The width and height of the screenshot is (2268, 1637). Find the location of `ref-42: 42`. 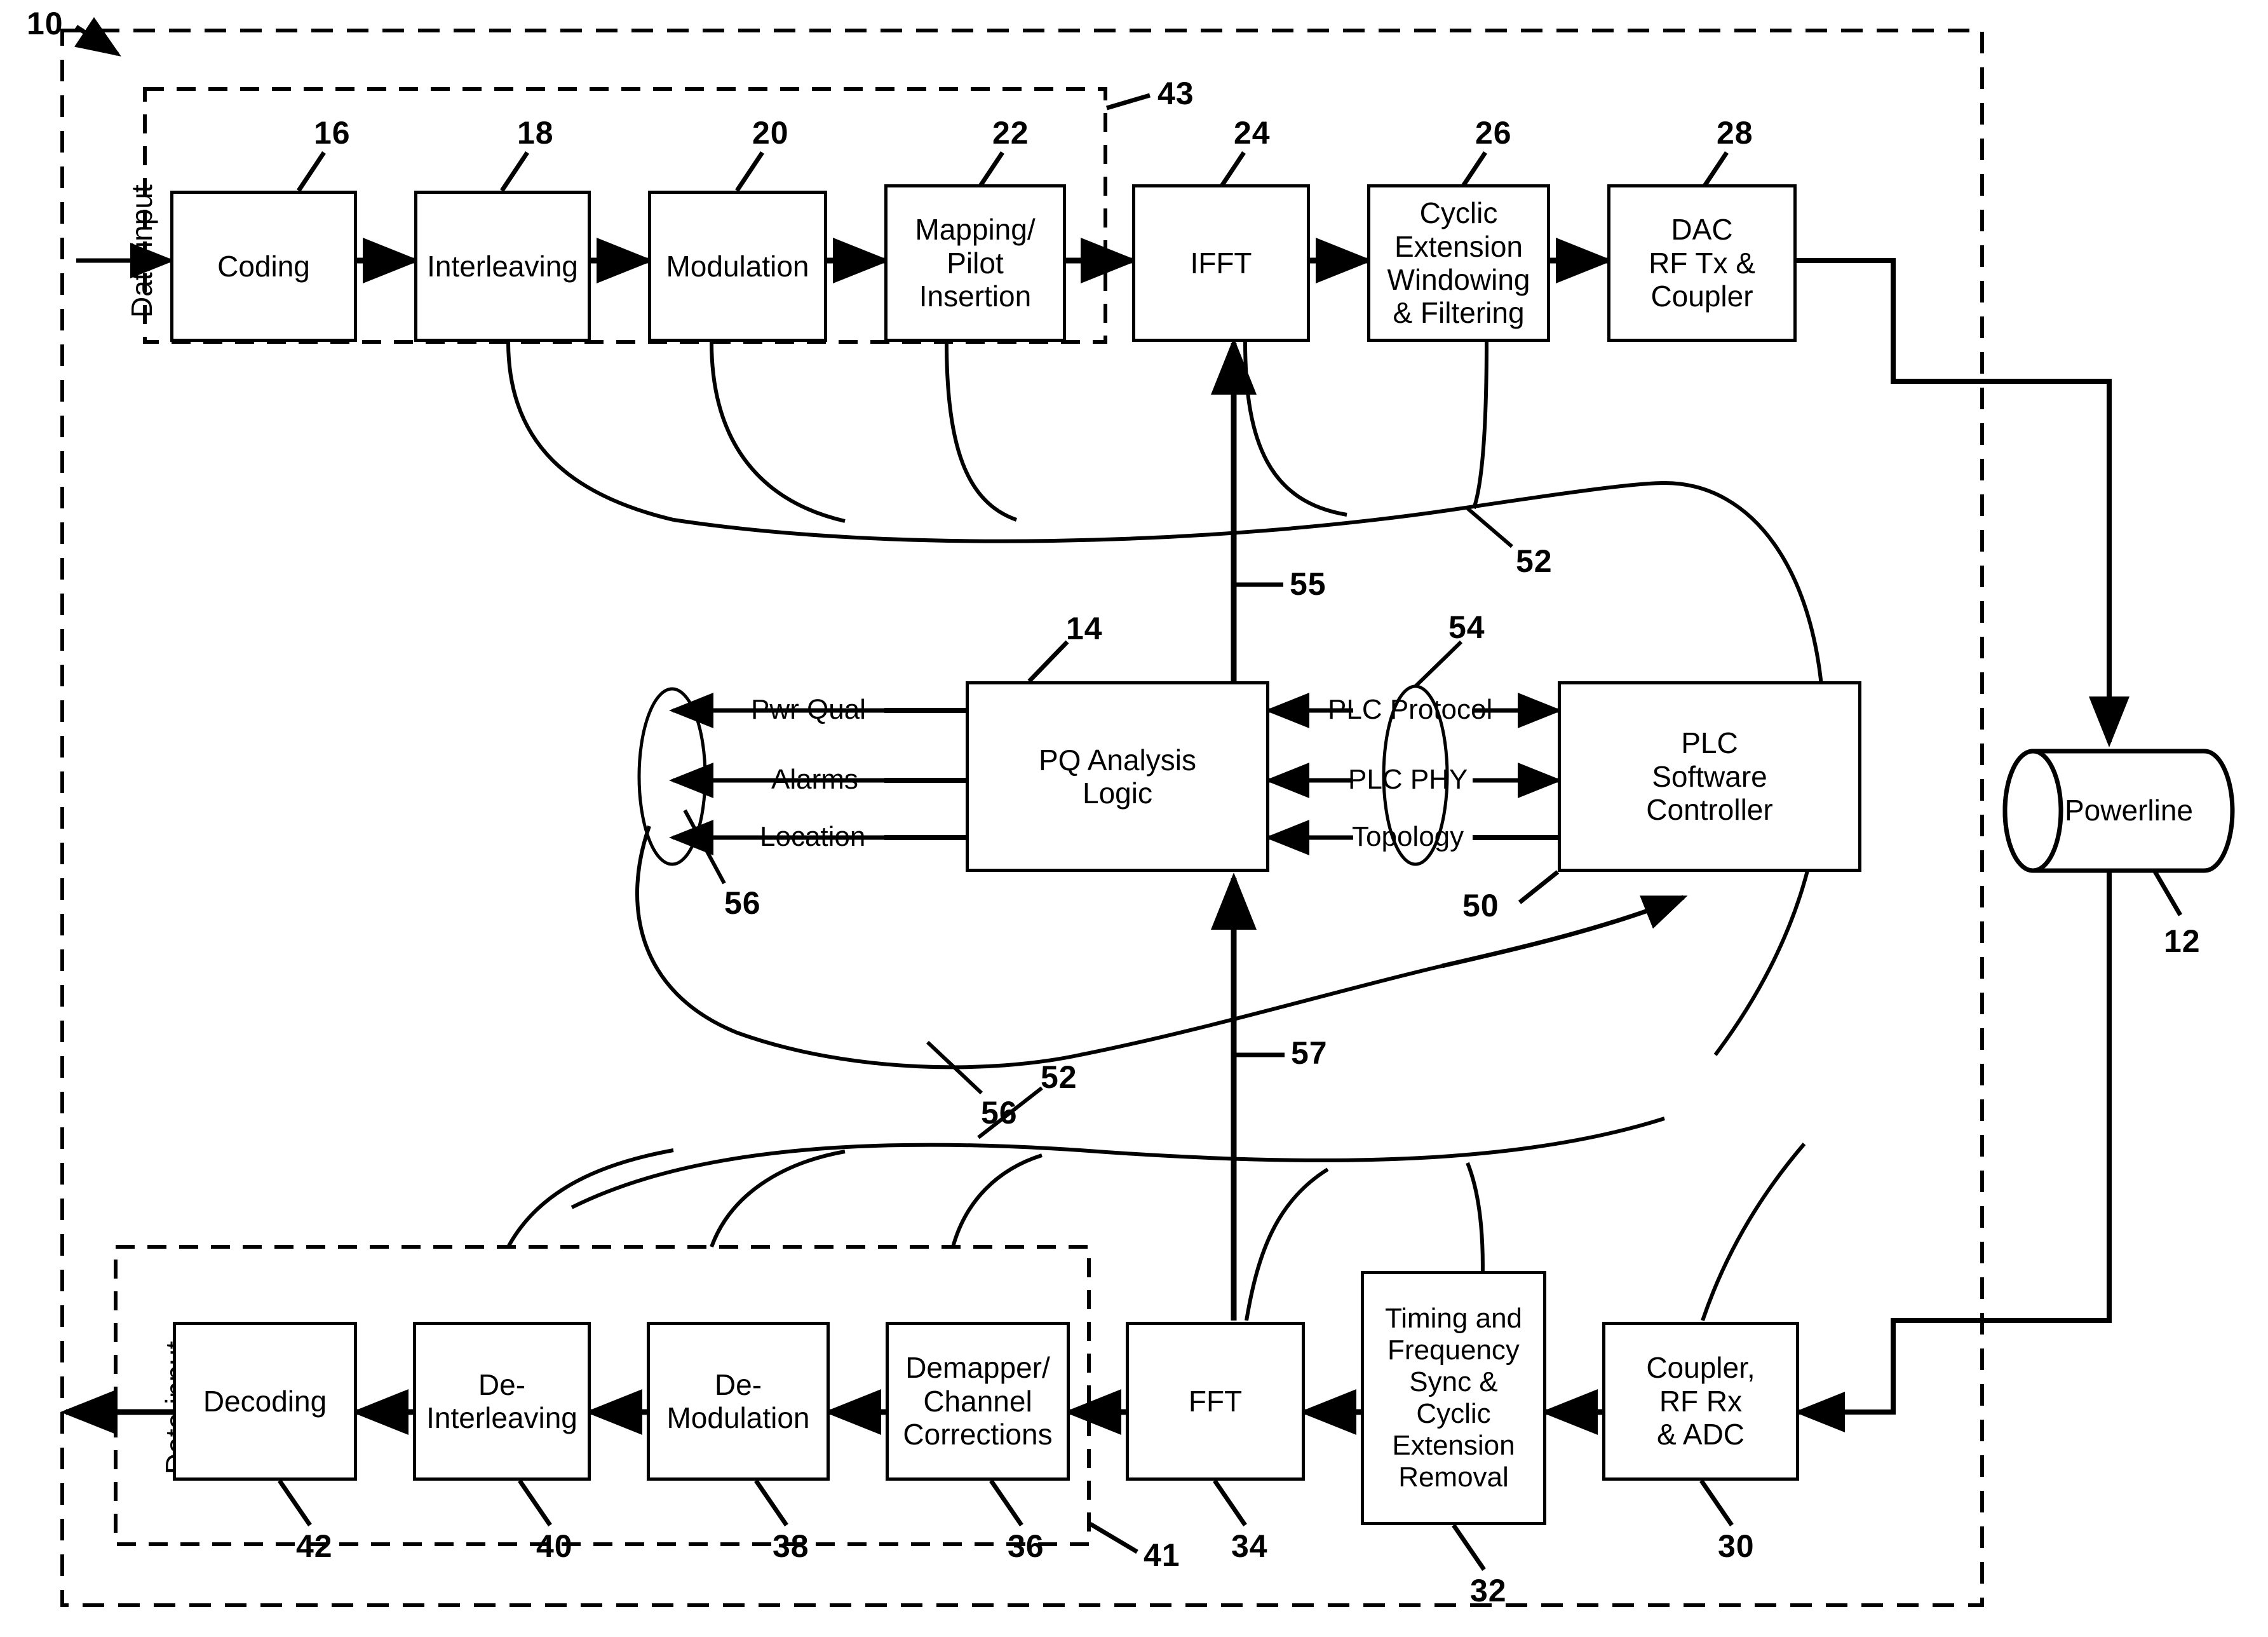

ref-42: 42 is located at coordinates (314, 1546).